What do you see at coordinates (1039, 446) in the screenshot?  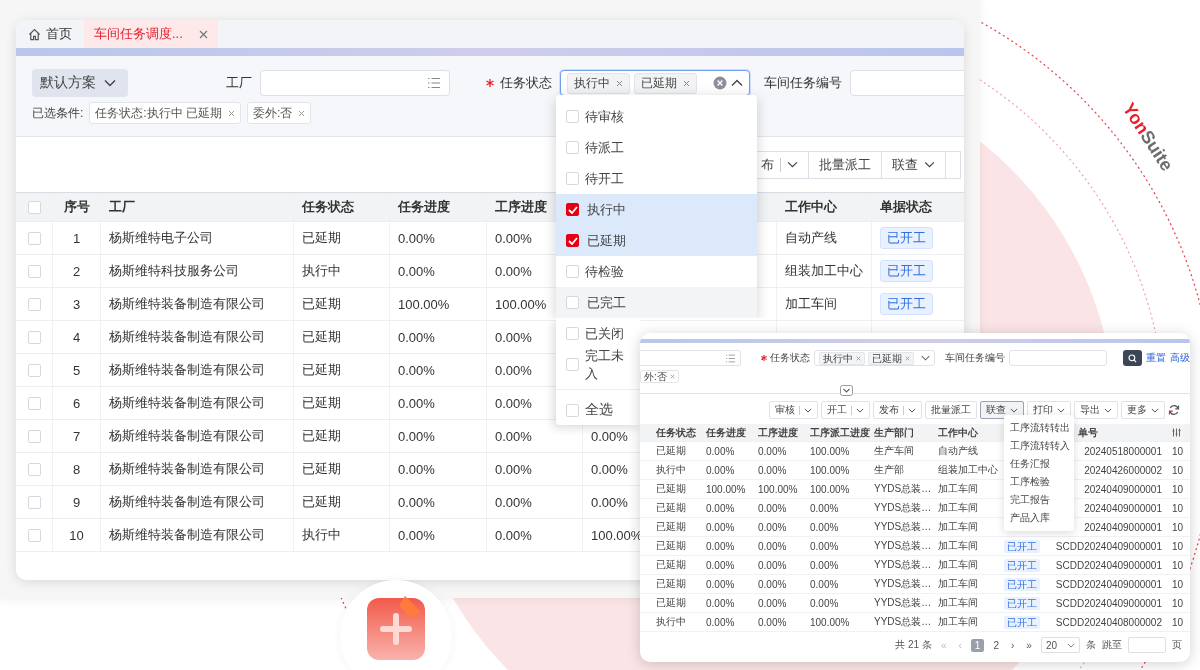 I see `menu-item: 工序流转转入` at bounding box center [1039, 446].